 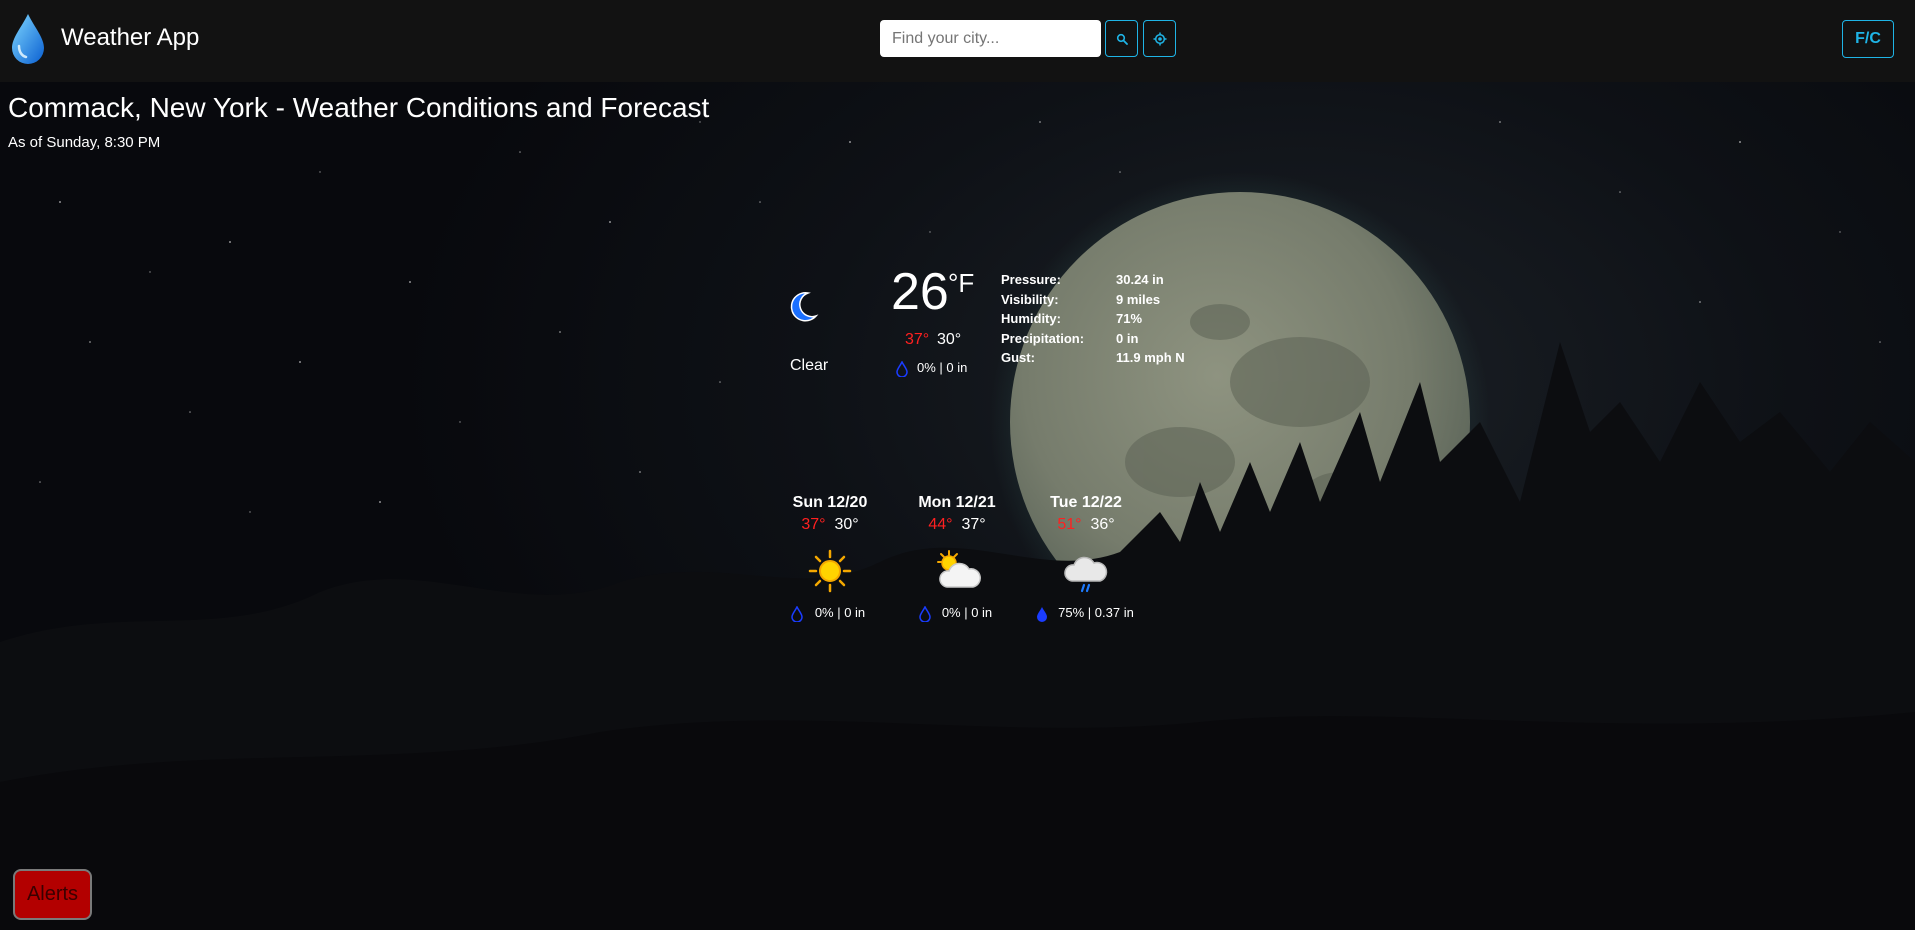 I want to click on current-location-button, so click(x=1159, y=38).